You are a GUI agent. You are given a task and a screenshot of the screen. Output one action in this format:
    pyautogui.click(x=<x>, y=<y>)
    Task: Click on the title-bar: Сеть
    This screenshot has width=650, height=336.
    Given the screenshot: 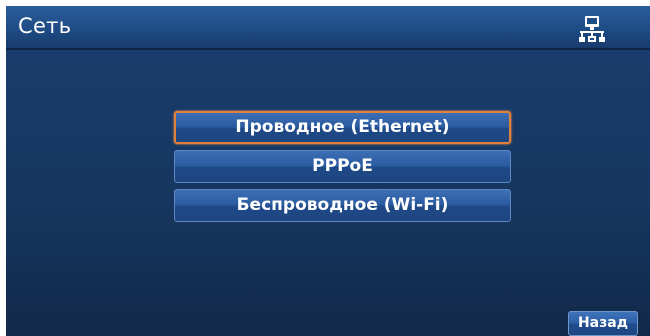 What is the action you would take?
    pyautogui.click(x=328, y=28)
    